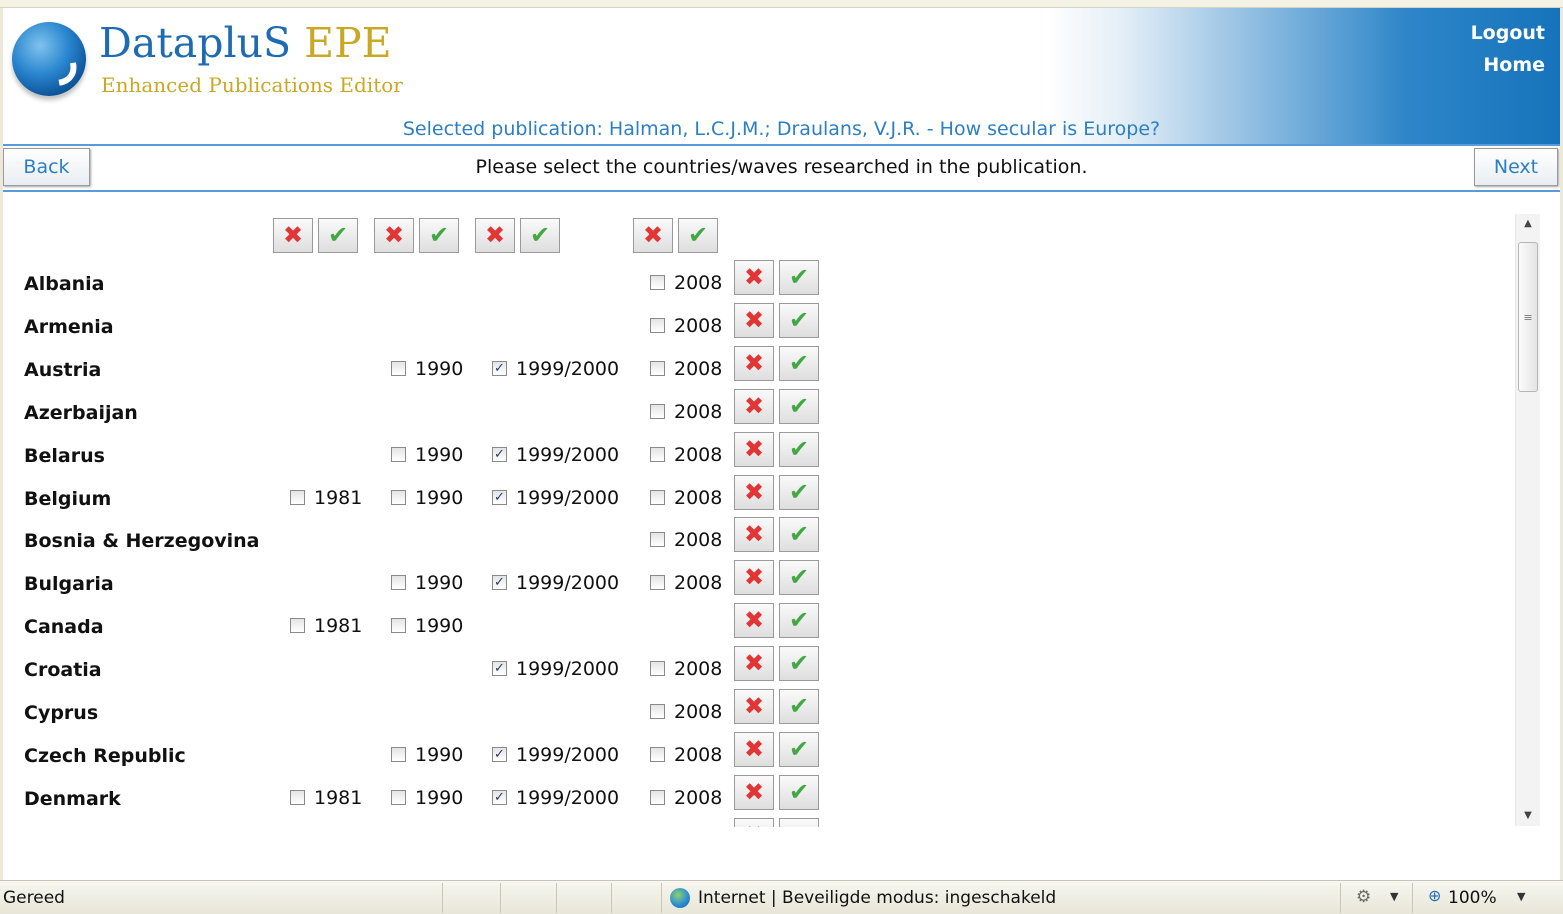  I want to click on zoom-chevron-down-icon: ▼, so click(1521, 896).